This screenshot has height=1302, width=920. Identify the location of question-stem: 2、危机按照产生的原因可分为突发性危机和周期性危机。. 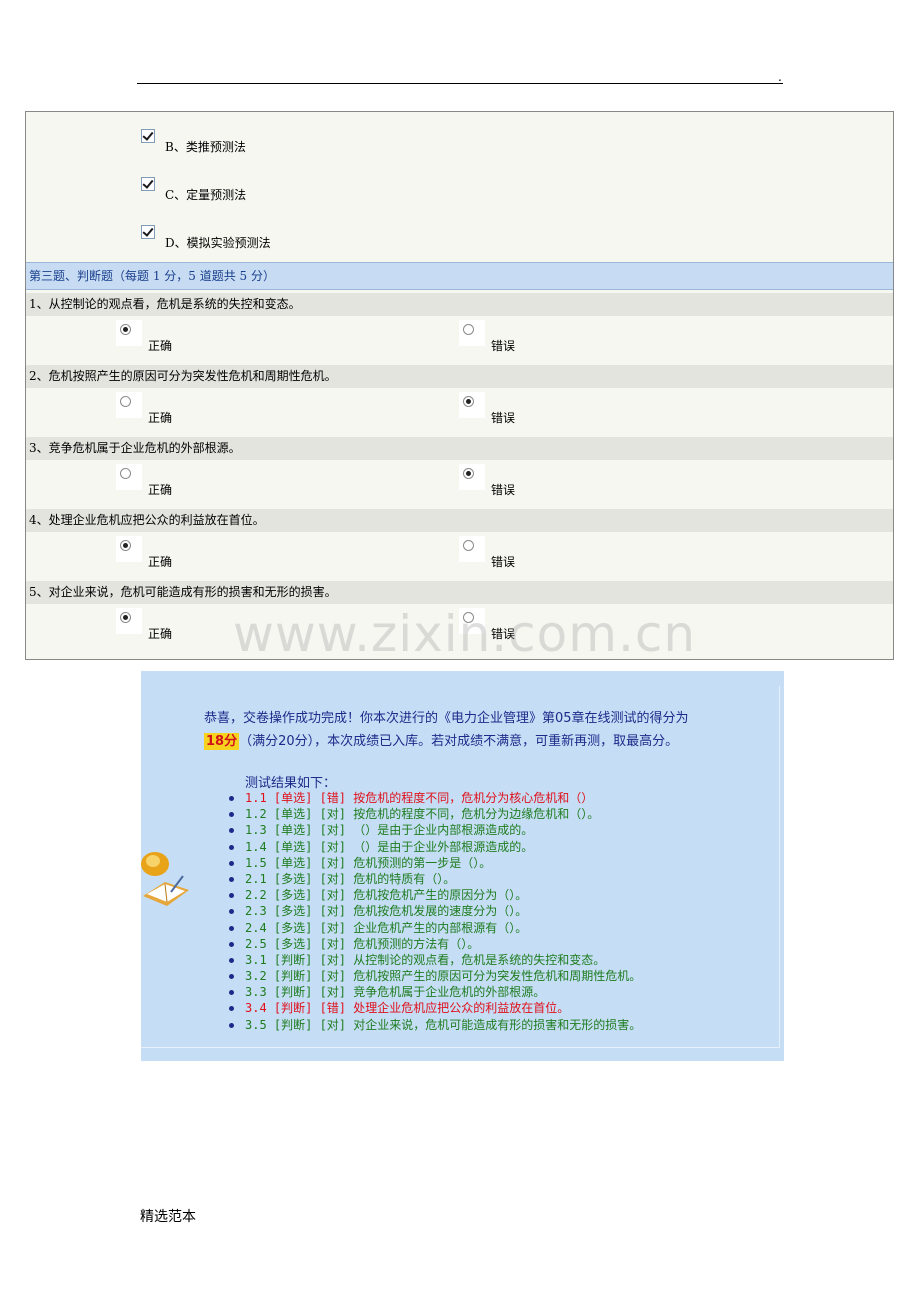
(459, 376).